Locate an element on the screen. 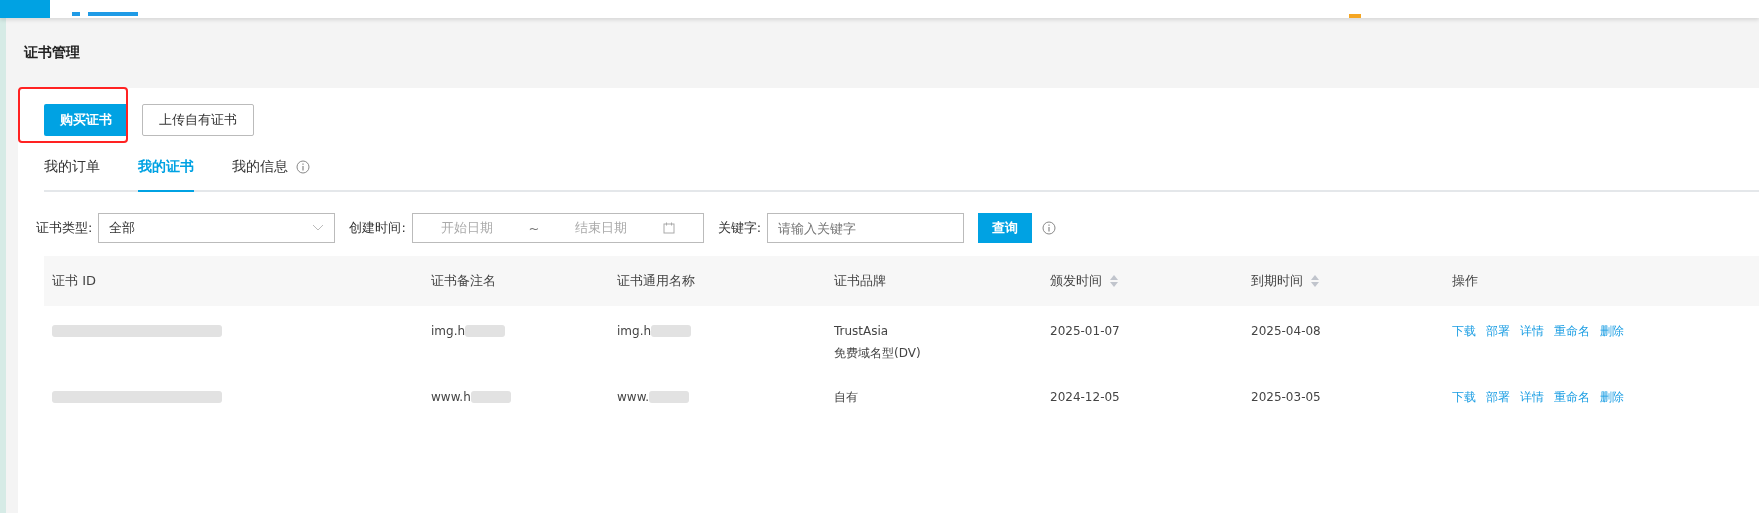  page-title: 证书管理 is located at coordinates (52, 53).